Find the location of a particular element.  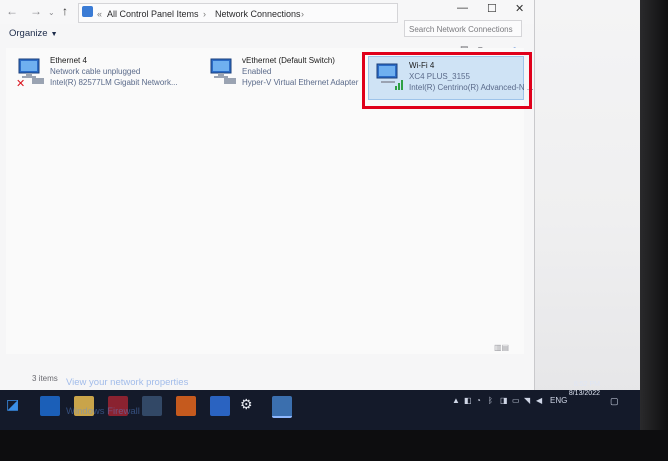

minimize-icon: — is located at coordinates (462, 8).